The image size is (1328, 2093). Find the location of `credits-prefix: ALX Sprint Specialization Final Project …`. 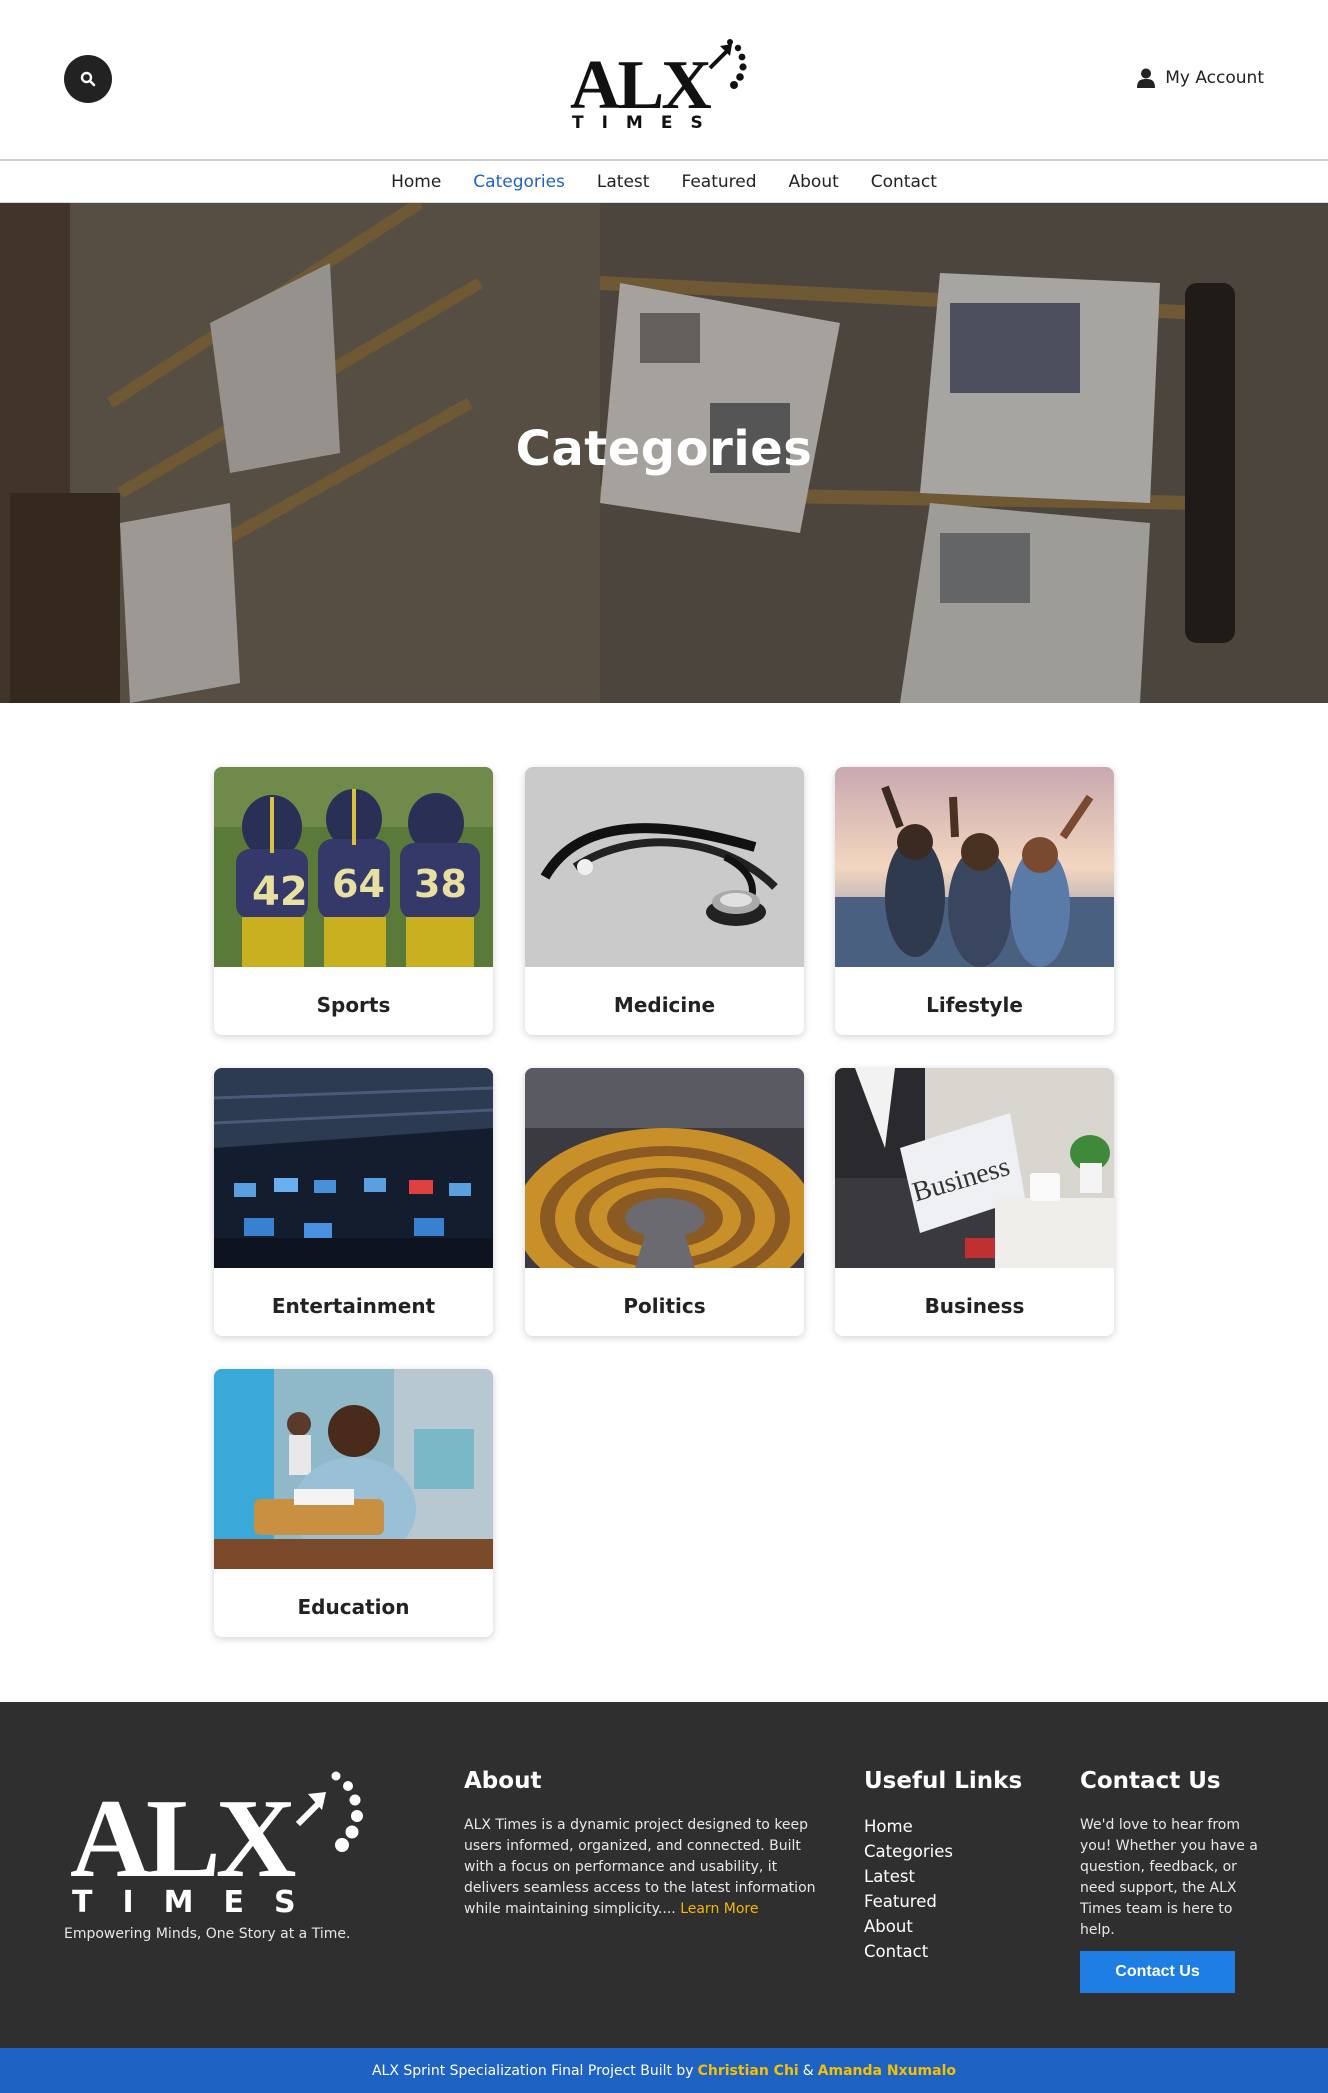

credits-prefix: ALX Sprint Specialization Final Project … is located at coordinates (532, 2070).